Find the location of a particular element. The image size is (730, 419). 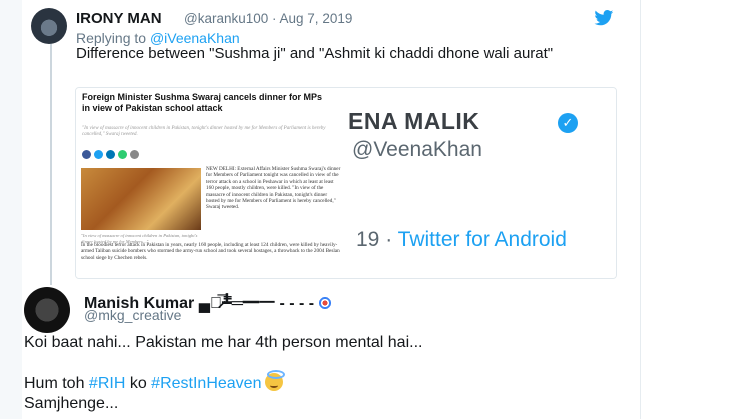

bg-source-num: 19 · is located at coordinates (377, 239).